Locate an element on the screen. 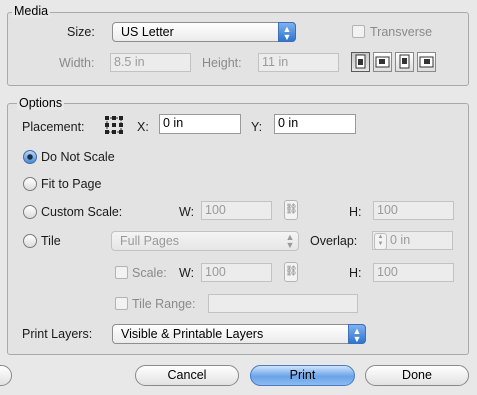  landscape-icon is located at coordinates (382, 62).